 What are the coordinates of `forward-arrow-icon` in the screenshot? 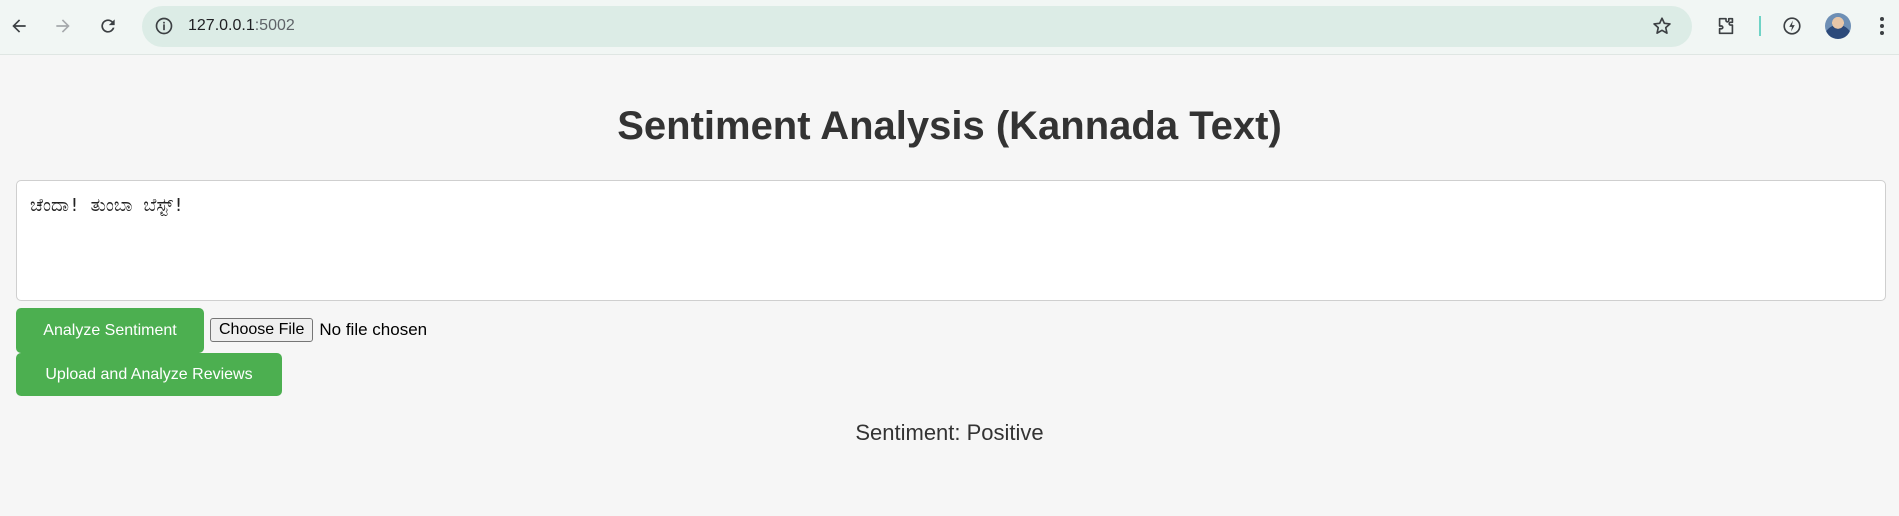 It's located at (63, 26).